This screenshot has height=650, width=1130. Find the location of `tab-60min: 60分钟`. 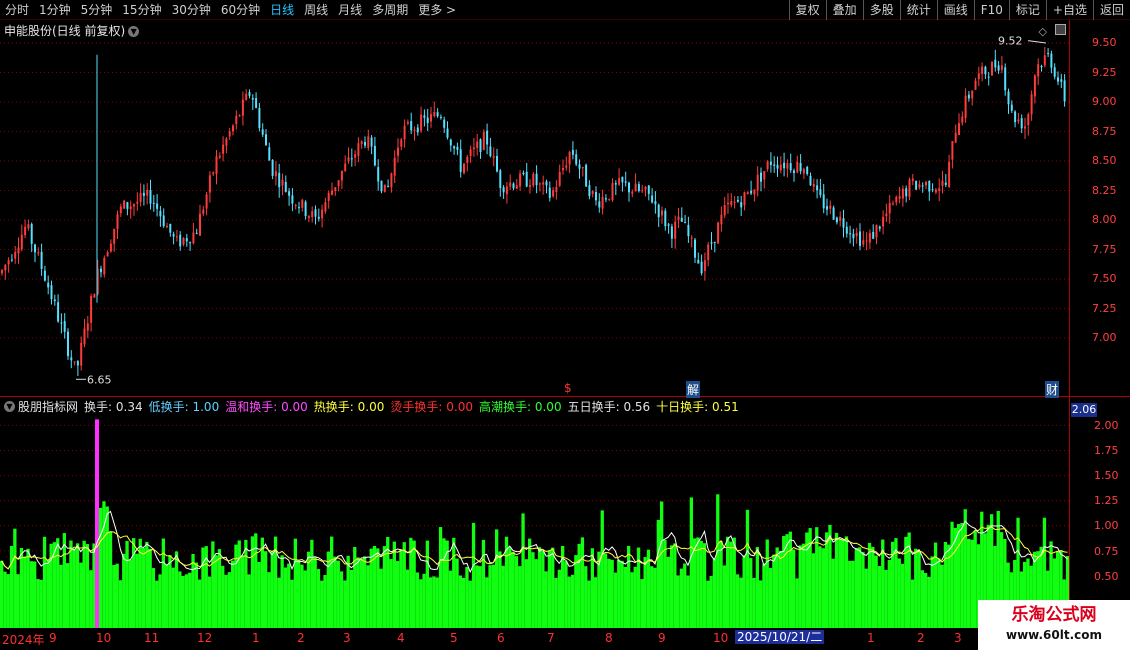

tab-60min: 60分钟 is located at coordinates (240, 10).